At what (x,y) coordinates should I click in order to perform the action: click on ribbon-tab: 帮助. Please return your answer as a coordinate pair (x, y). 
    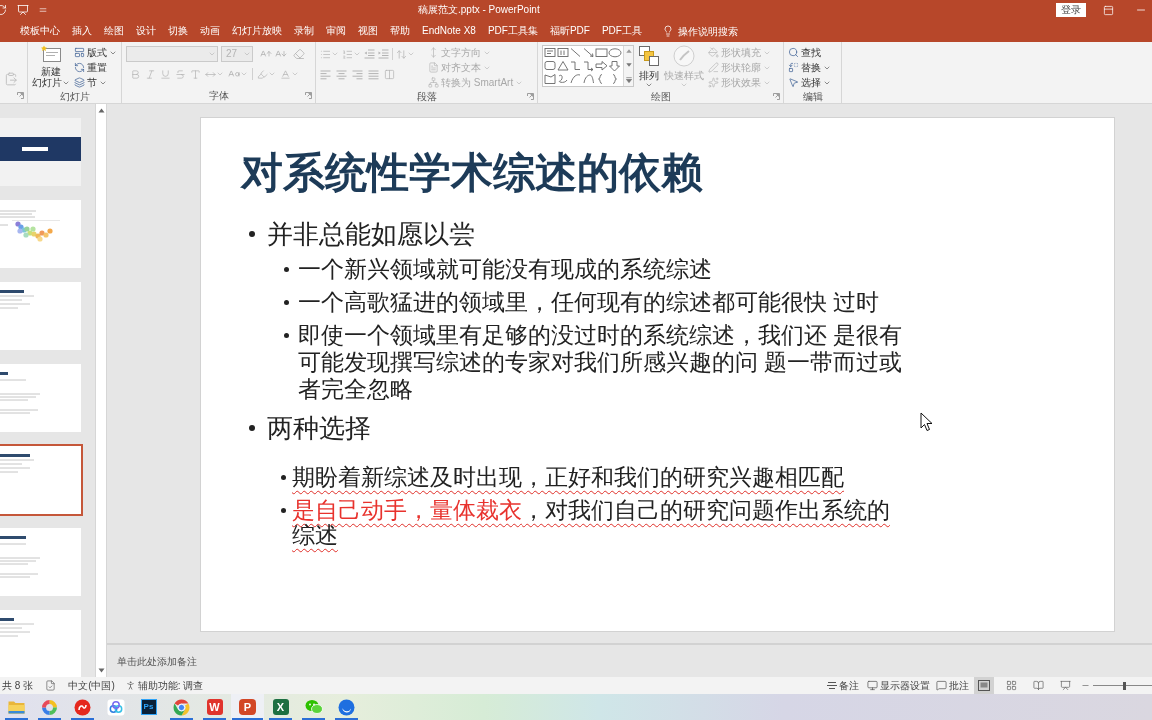
    Looking at the image, I should click on (400, 31).